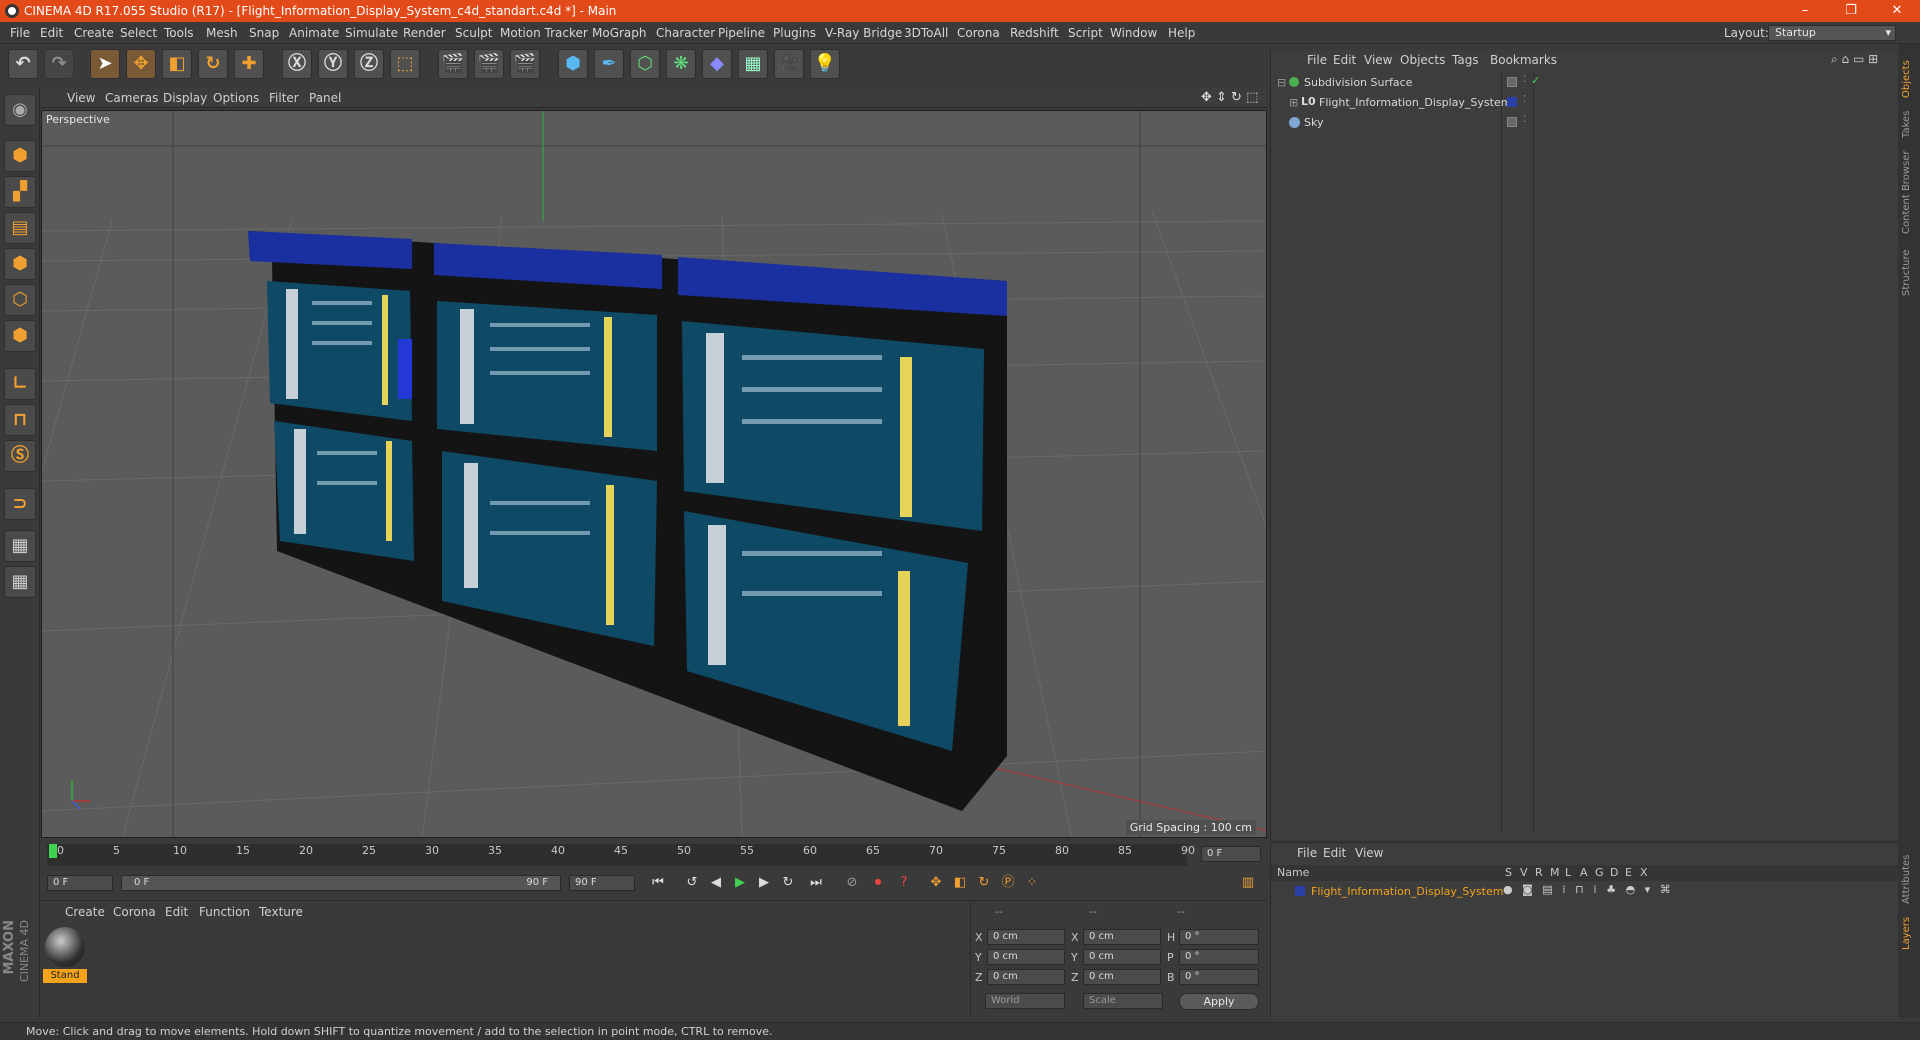 The width and height of the screenshot is (1920, 1040). Describe the element at coordinates (1293, 102) in the screenshot. I see `tree-expand-icon: ⊞` at that location.